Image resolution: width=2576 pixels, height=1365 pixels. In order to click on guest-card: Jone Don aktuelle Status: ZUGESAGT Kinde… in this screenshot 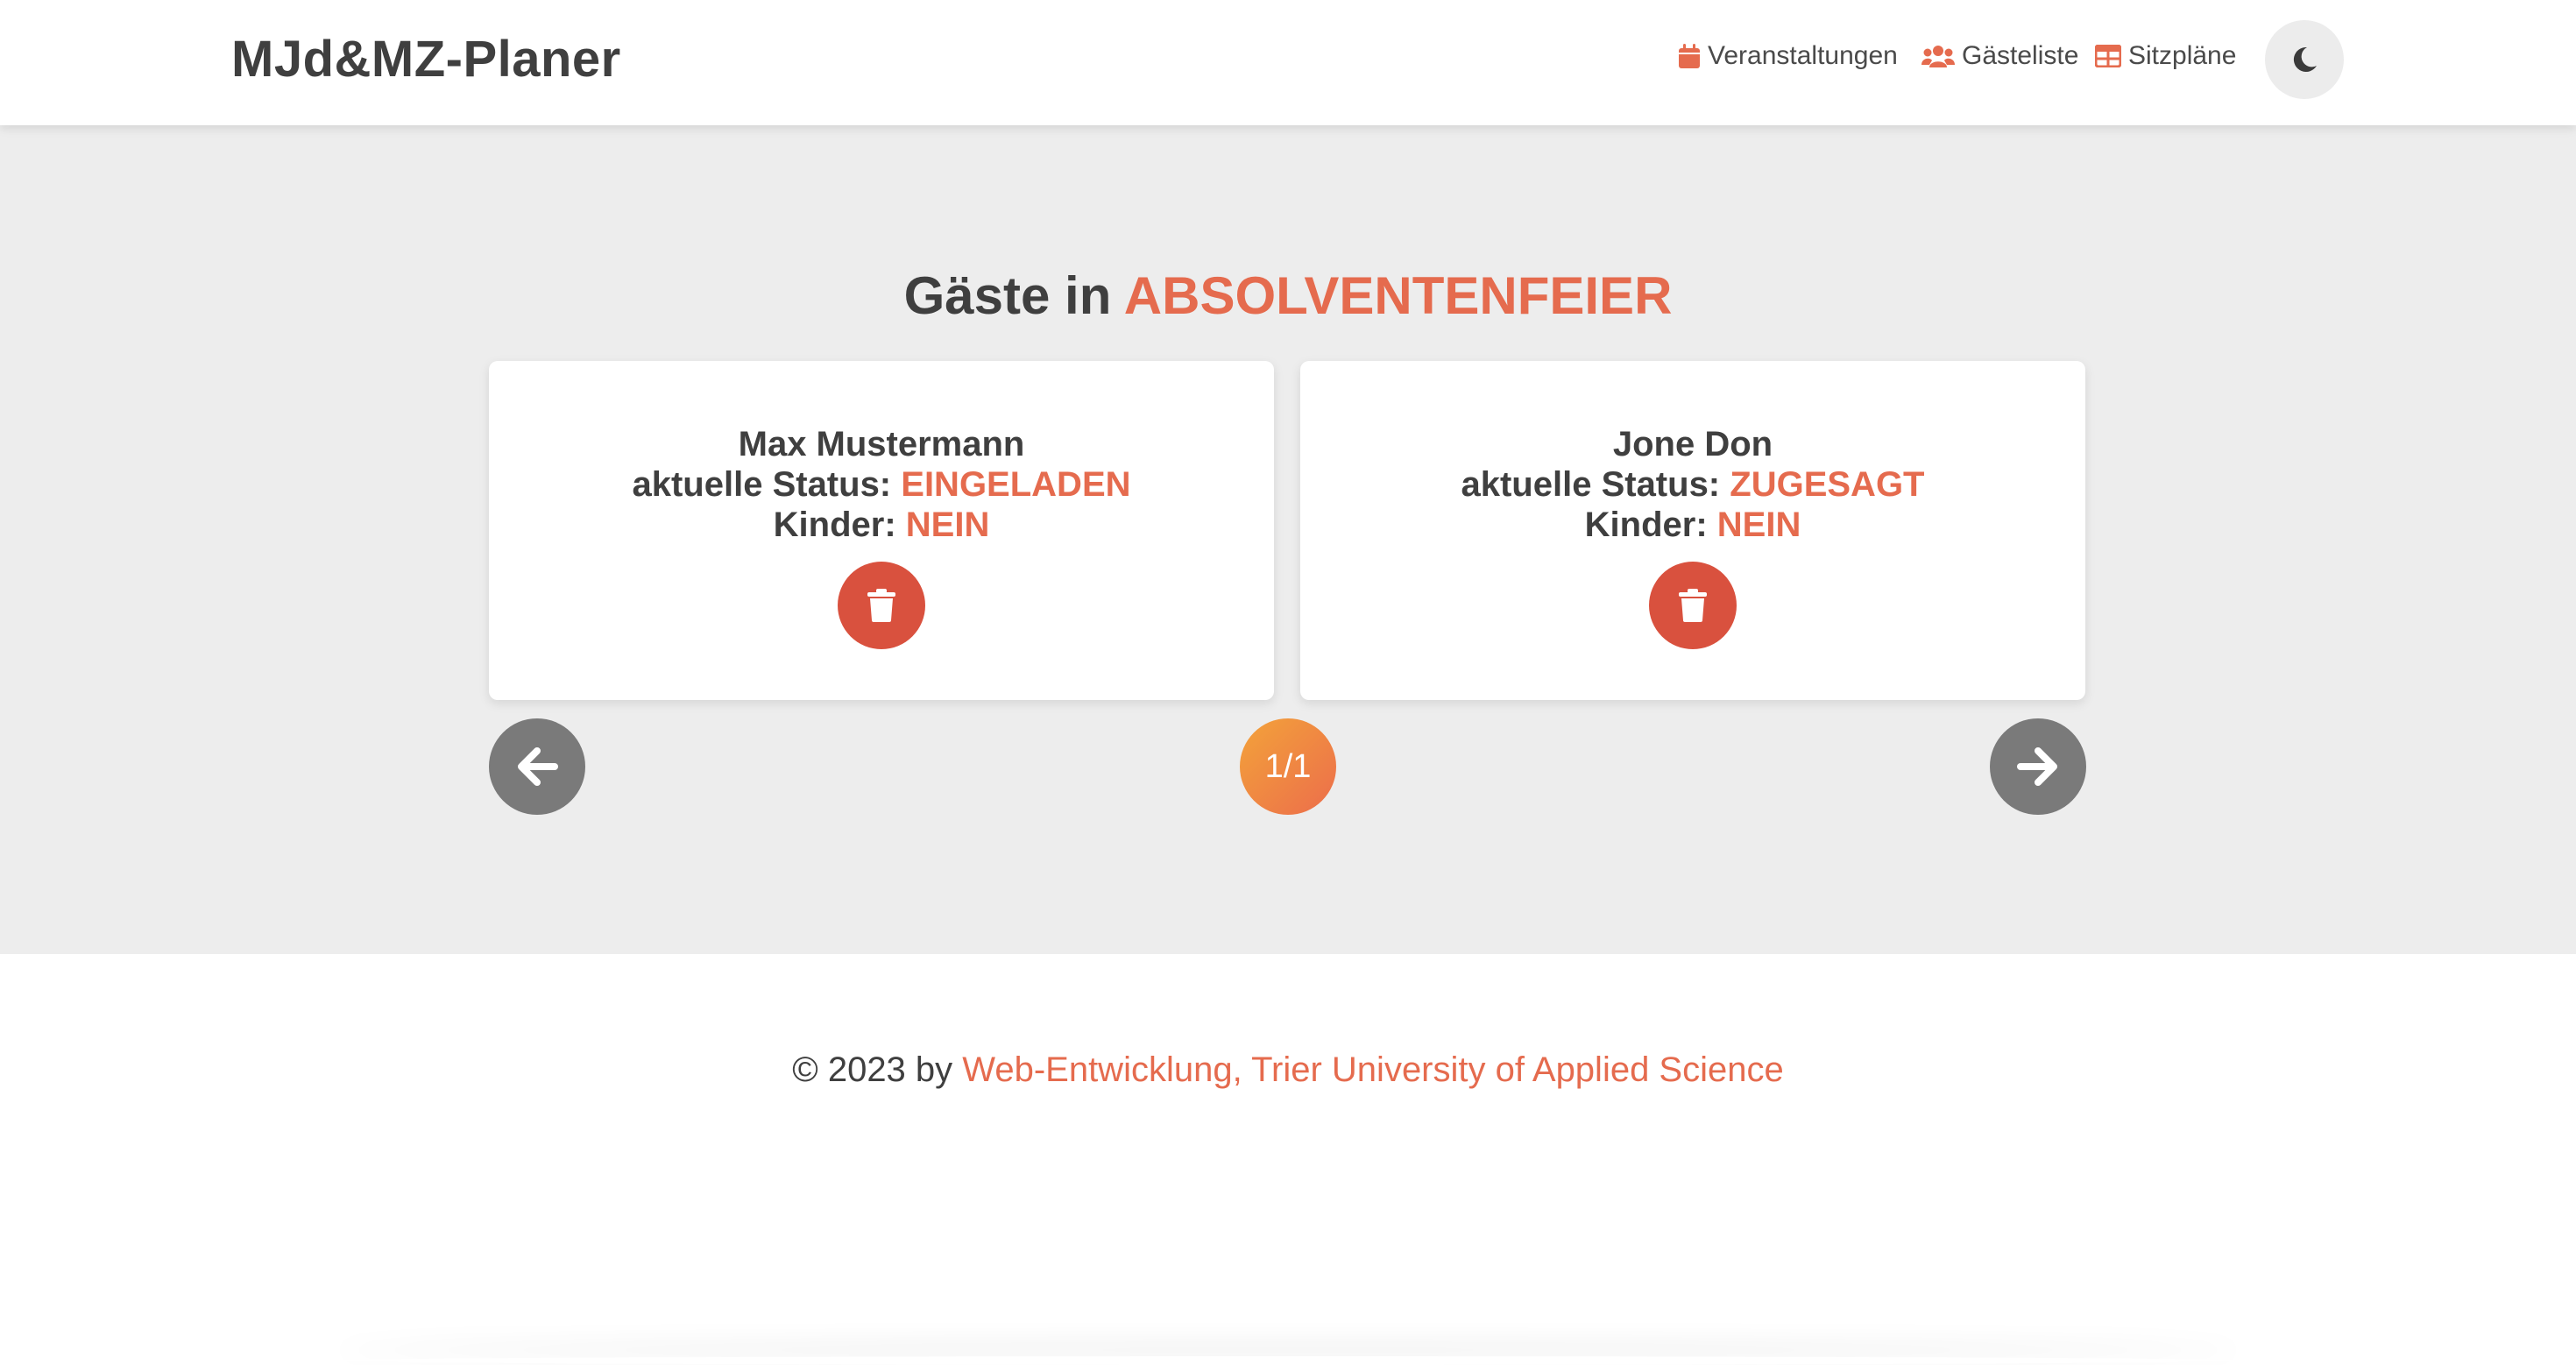, I will do `click(1692, 530)`.